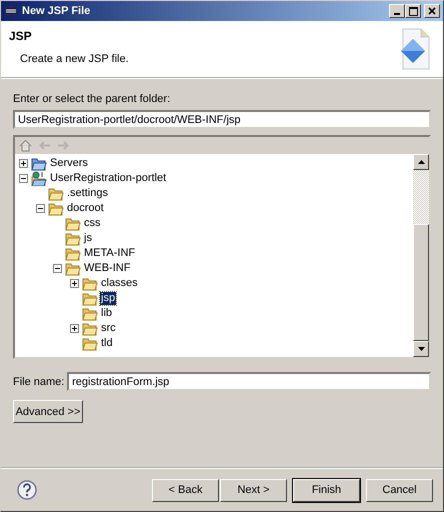  I want to click on tree-item: src, so click(108, 329).